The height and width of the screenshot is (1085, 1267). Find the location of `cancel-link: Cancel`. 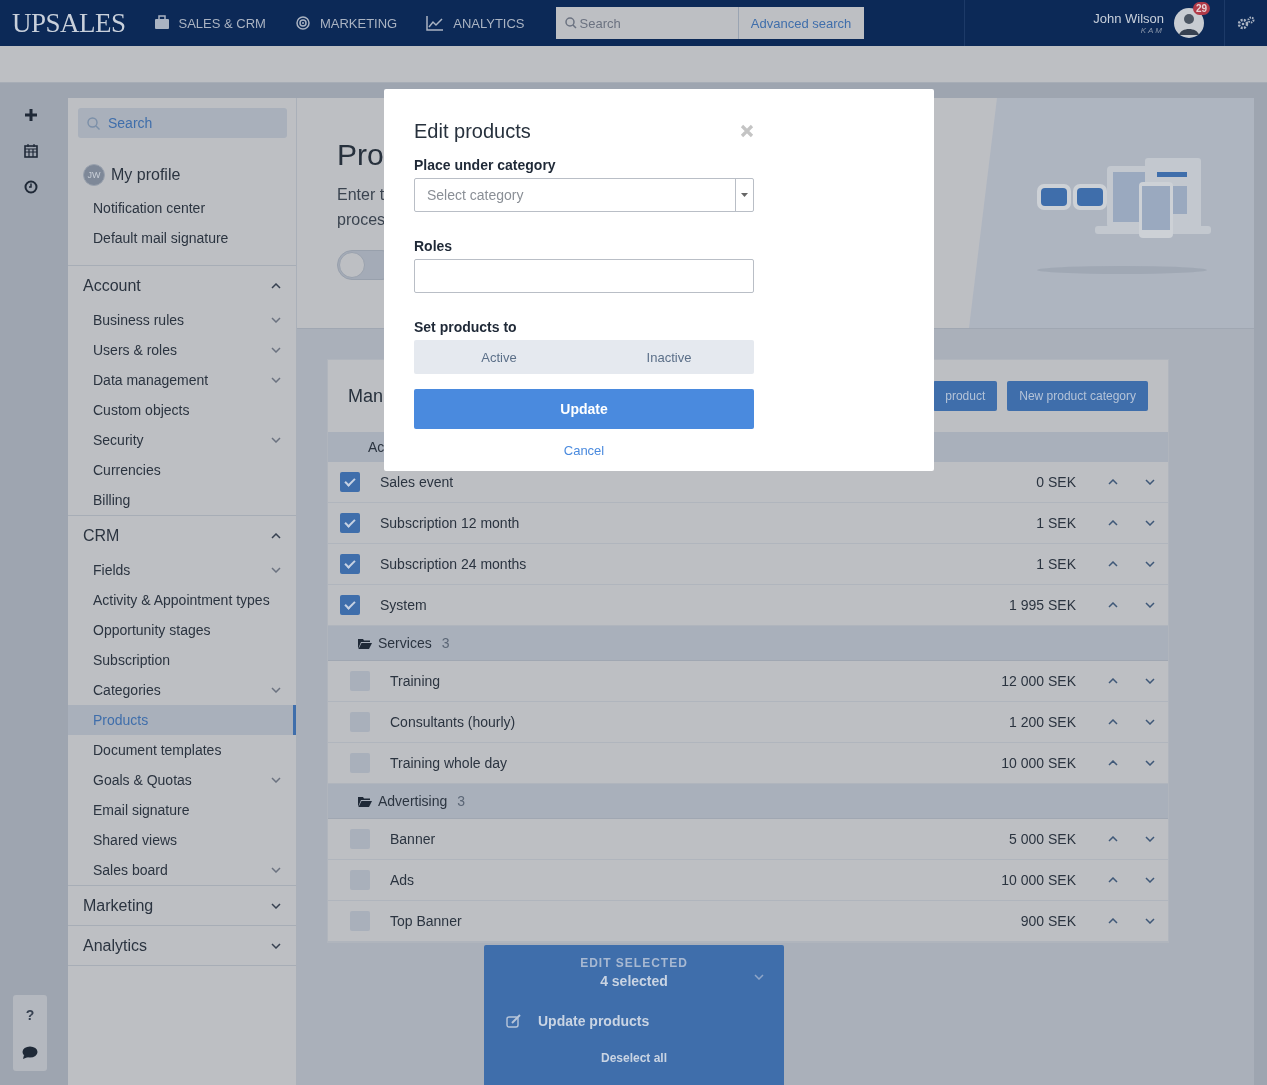

cancel-link: Cancel is located at coordinates (584, 450).